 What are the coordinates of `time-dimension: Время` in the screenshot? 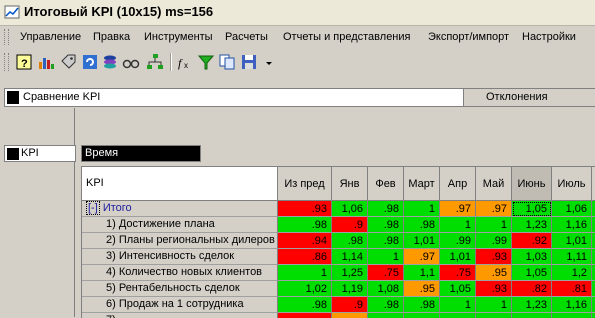 It's located at (141, 153).